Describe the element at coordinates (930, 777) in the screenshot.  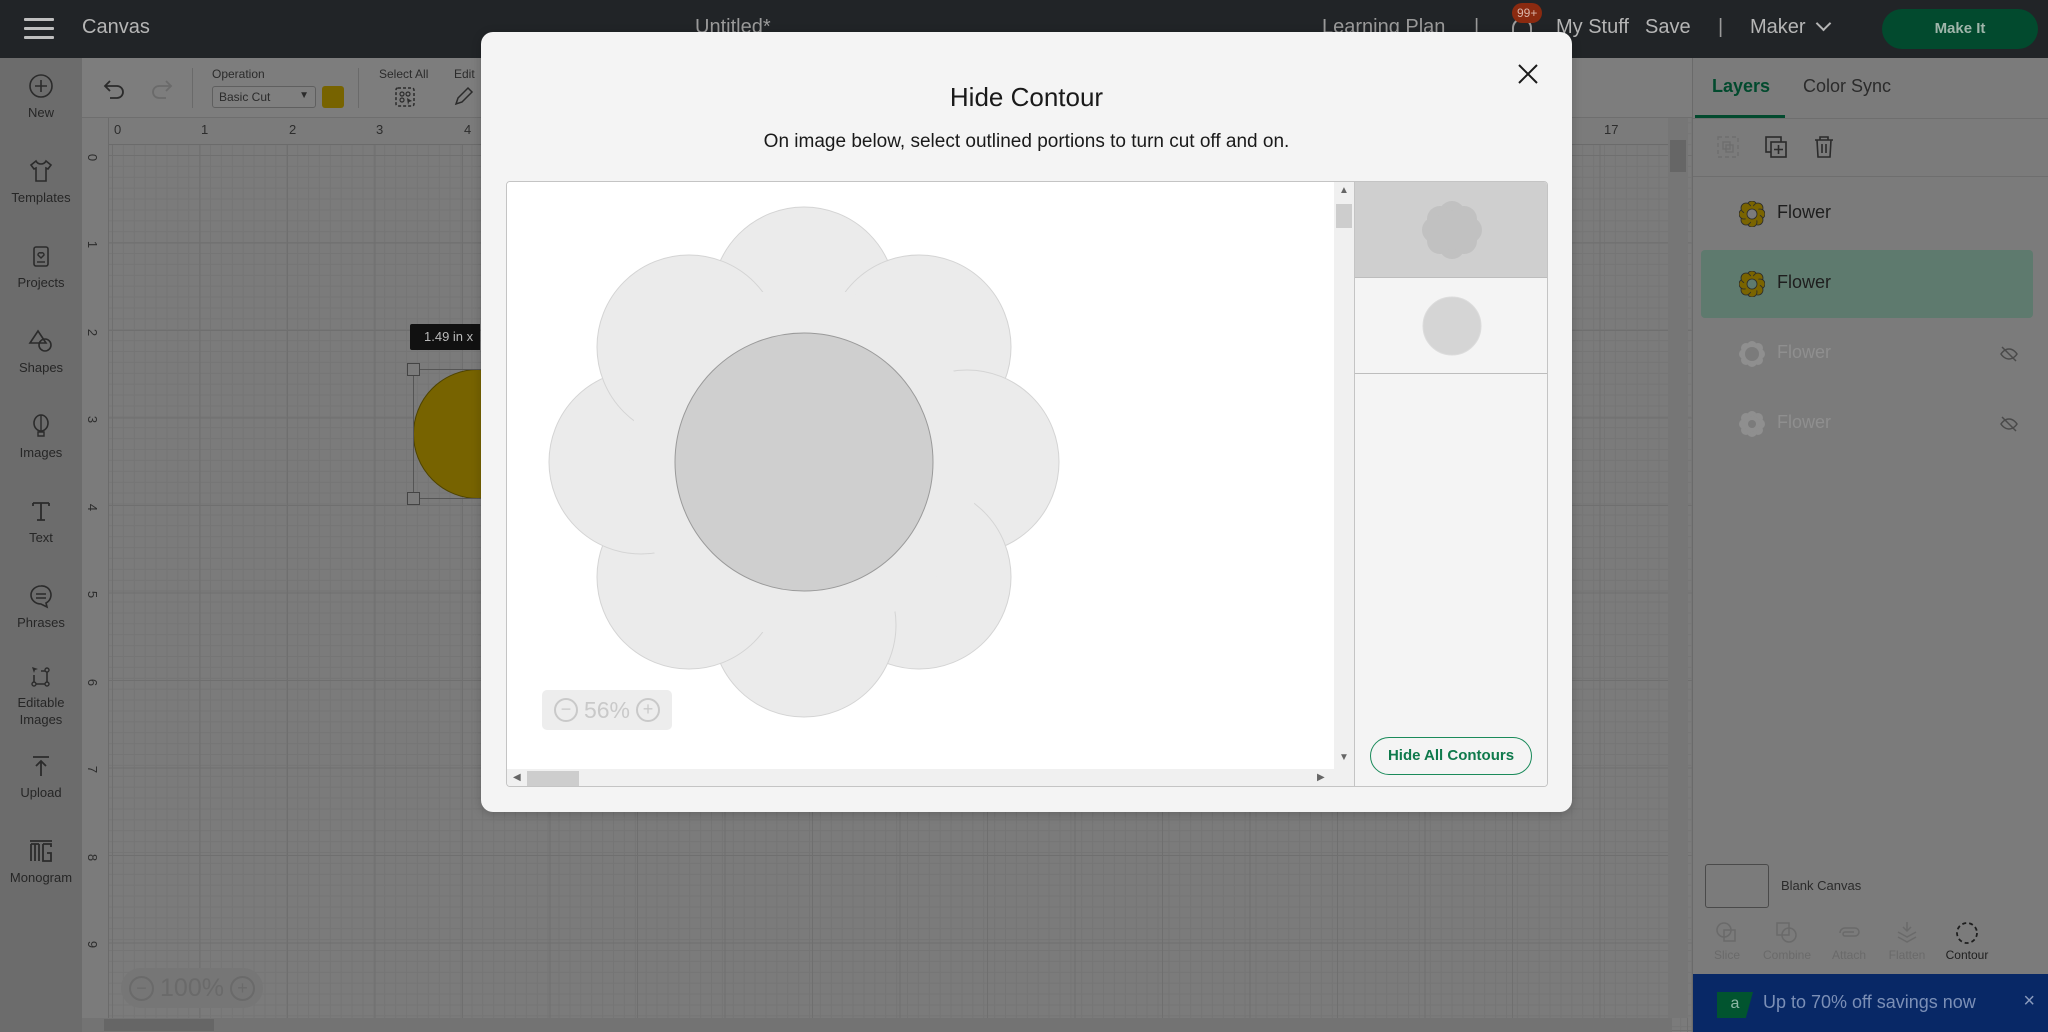
I see `preview-horizontal-scrollbar: ◀ ▶` at that location.